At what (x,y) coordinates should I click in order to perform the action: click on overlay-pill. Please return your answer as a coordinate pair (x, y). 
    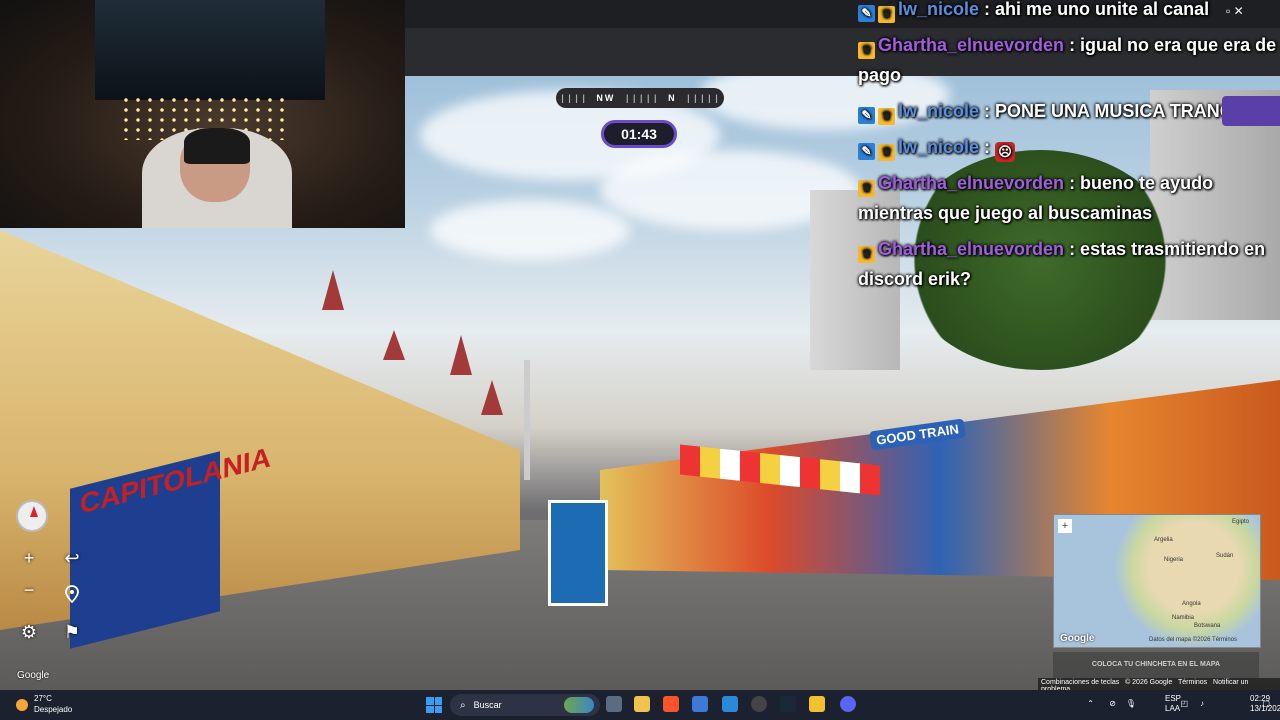
    Looking at the image, I should click on (1251, 111).